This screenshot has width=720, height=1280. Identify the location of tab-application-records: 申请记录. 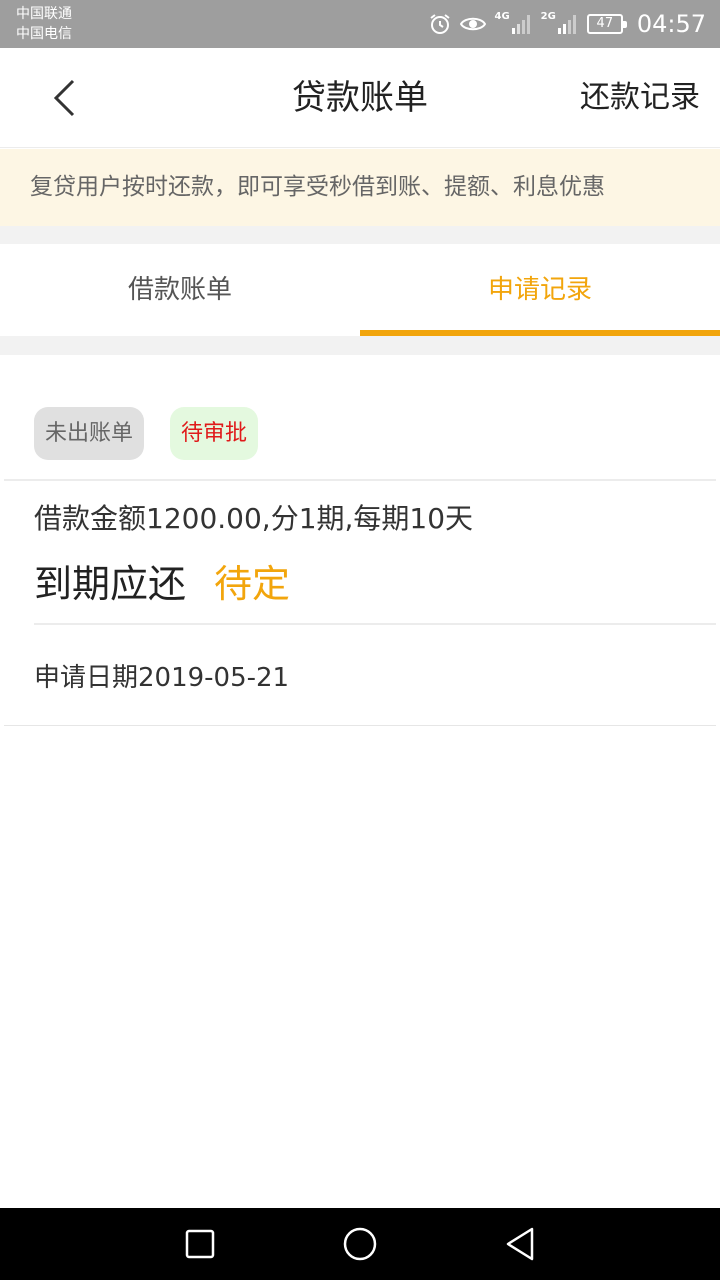
(540, 290).